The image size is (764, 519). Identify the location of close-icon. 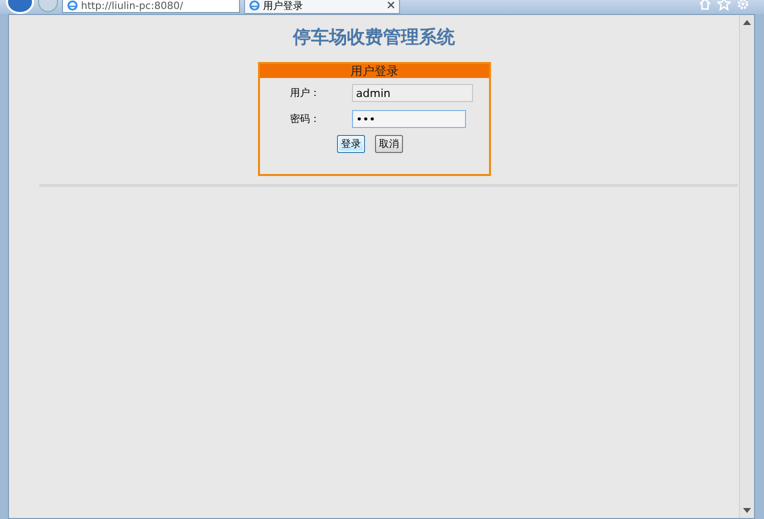
(391, 5).